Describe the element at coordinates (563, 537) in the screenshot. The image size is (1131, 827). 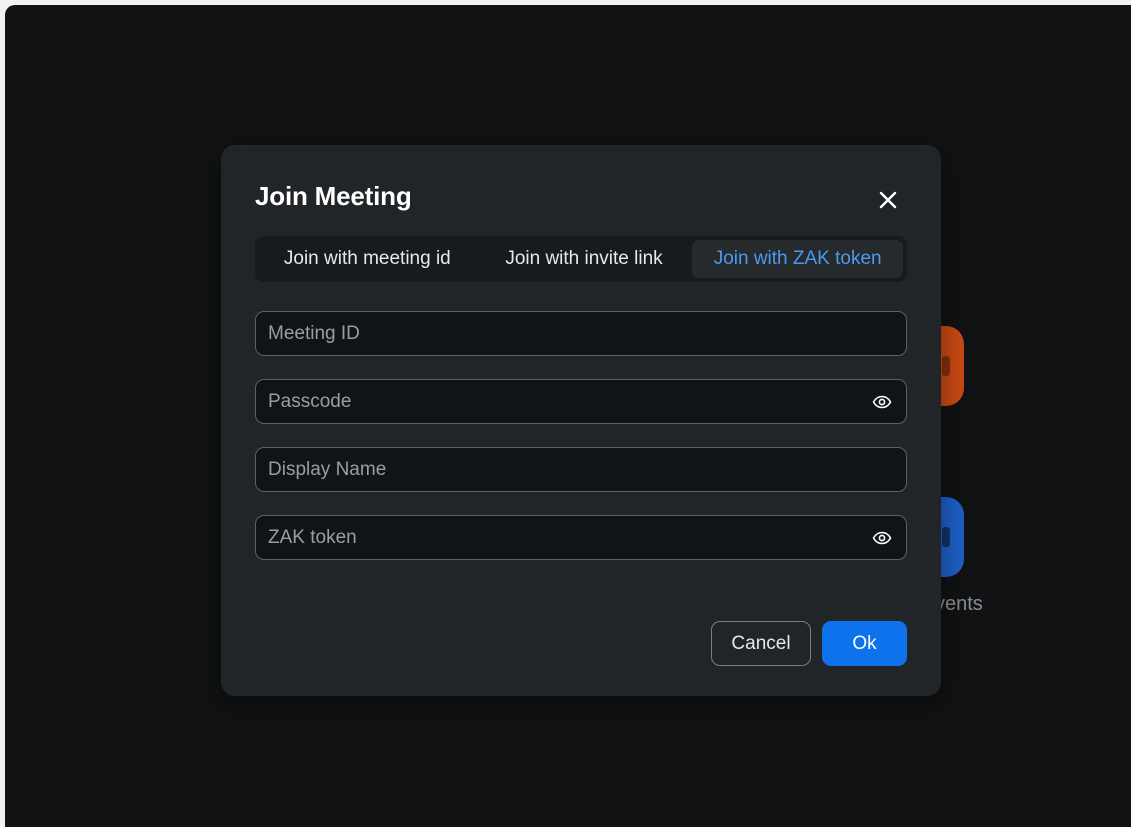
I see `zak-token-input` at that location.